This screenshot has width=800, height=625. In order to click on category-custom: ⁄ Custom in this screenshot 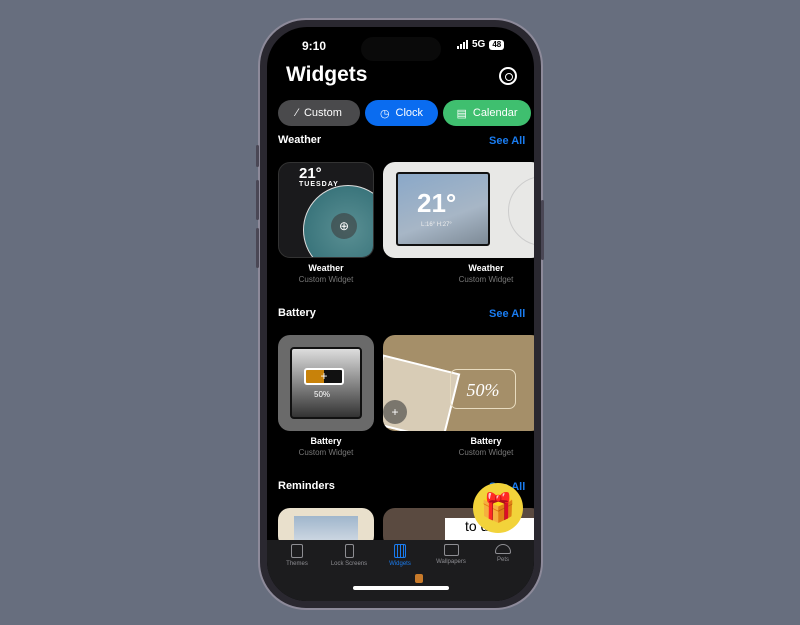, I will do `click(319, 113)`.